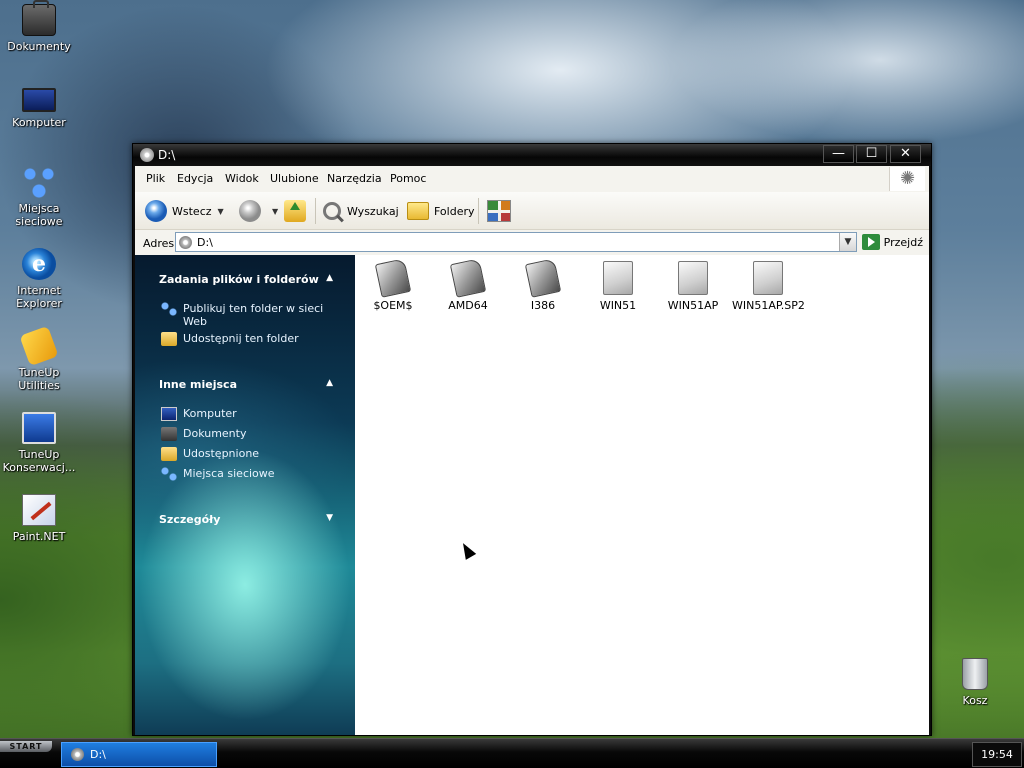 Image resolution: width=1024 pixels, height=768 pixels. Describe the element at coordinates (39, 46) in the screenshot. I see `desktop-icon-label: Dokumenty` at that location.